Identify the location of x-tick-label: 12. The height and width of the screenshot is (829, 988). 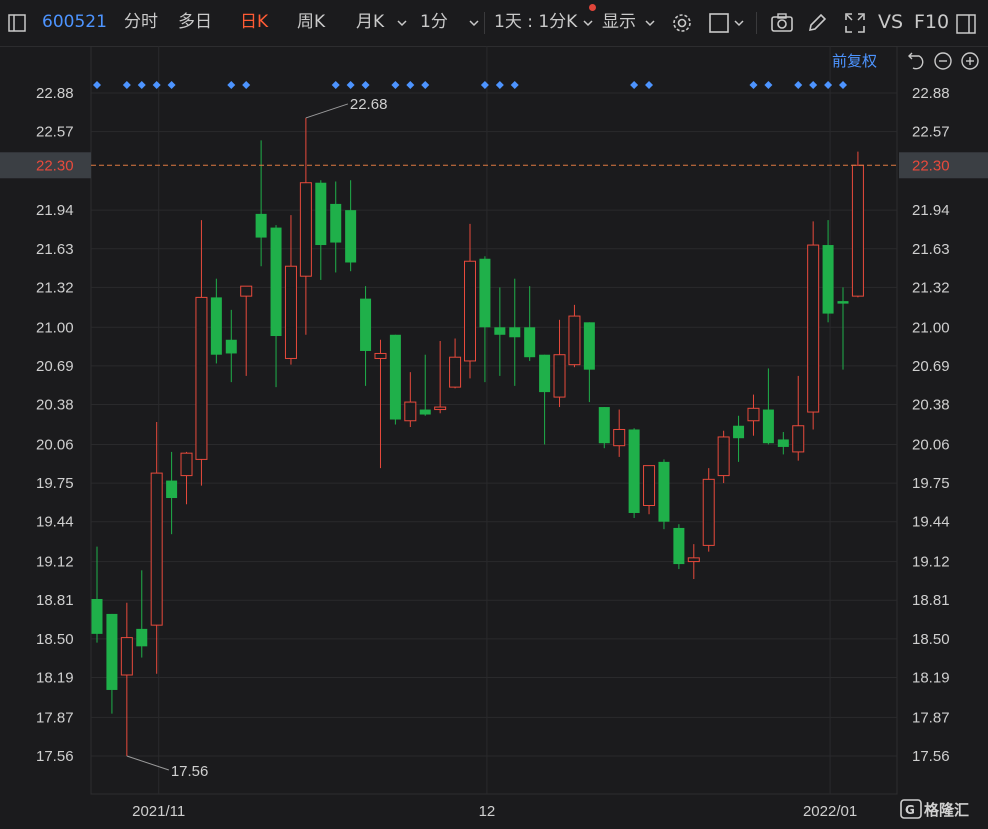
(487, 811).